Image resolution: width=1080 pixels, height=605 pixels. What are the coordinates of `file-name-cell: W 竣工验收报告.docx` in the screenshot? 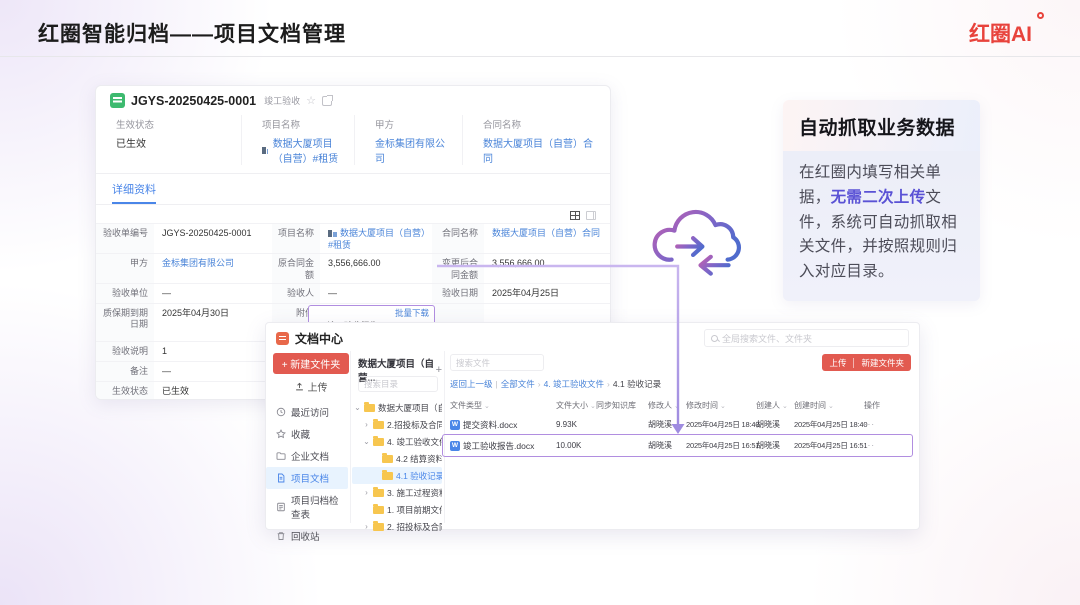 It's located at (503, 446).